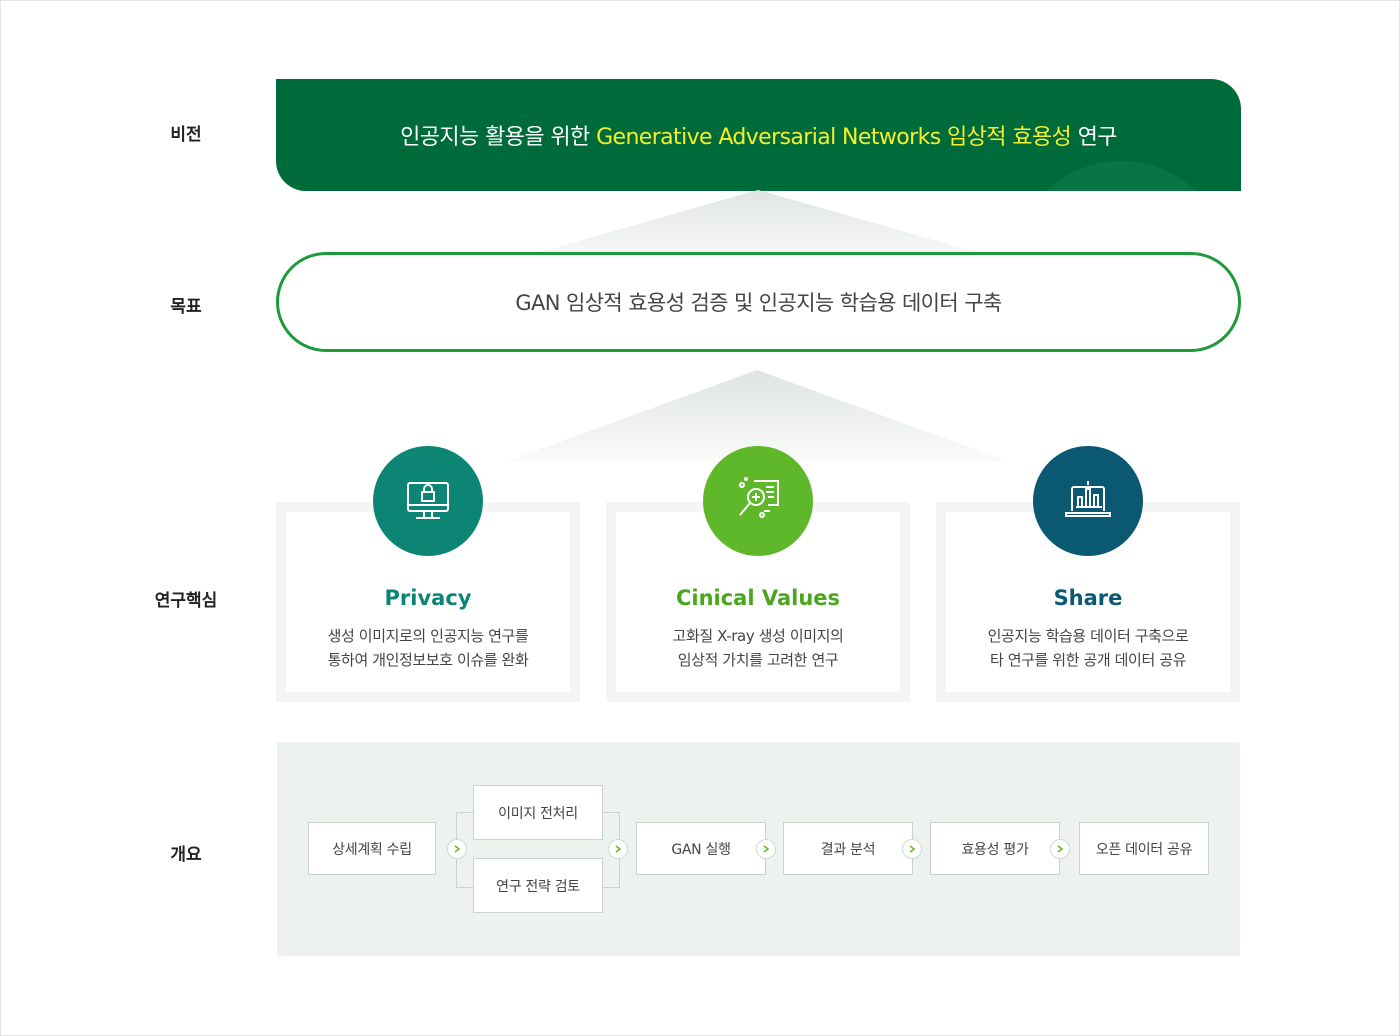 The height and width of the screenshot is (1036, 1400). What do you see at coordinates (186, 307) in the screenshot?
I see `label-goal: 목표` at bounding box center [186, 307].